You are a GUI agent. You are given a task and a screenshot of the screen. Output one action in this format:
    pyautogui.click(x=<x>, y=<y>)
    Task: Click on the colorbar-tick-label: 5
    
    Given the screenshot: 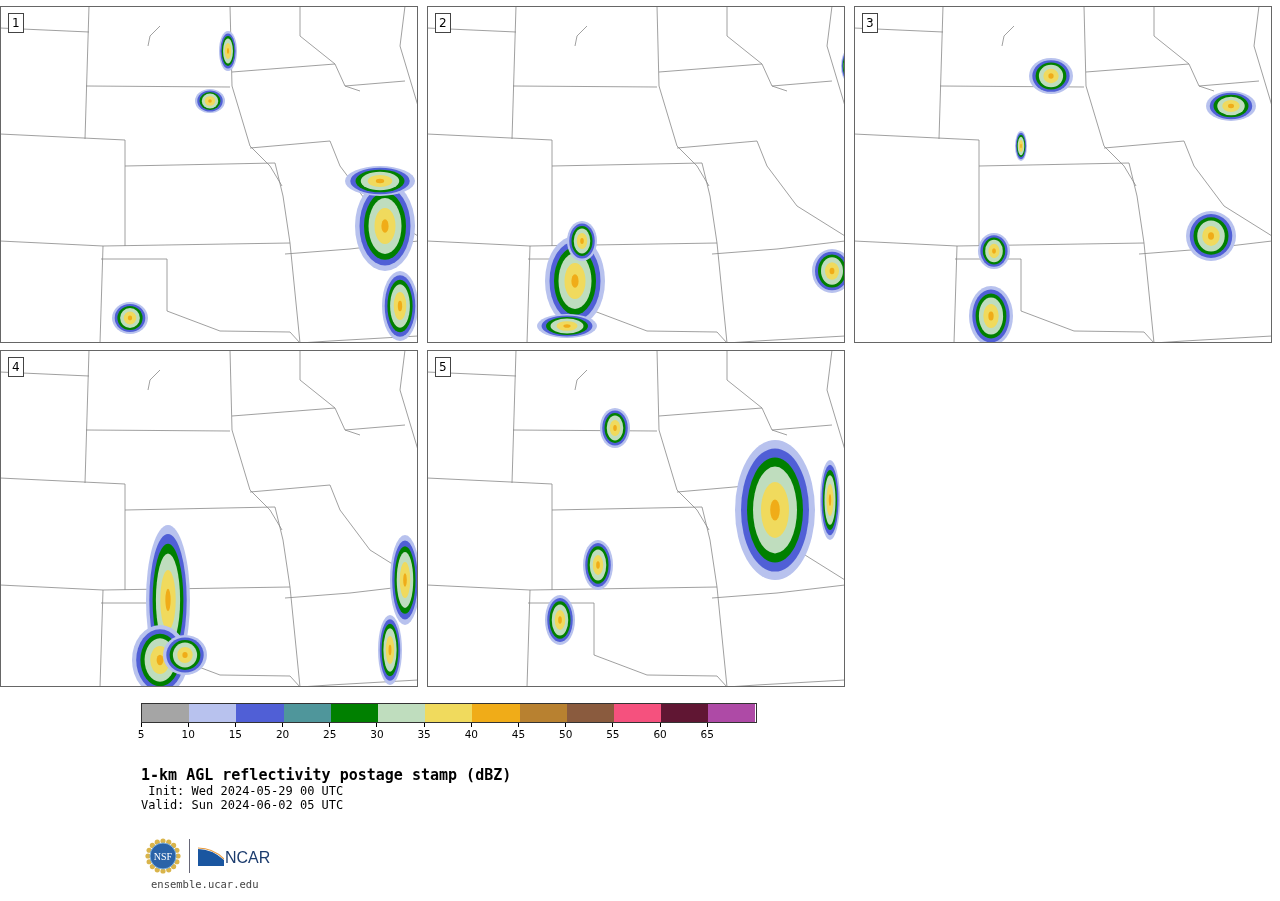 What is the action you would take?
    pyautogui.click(x=141, y=731)
    